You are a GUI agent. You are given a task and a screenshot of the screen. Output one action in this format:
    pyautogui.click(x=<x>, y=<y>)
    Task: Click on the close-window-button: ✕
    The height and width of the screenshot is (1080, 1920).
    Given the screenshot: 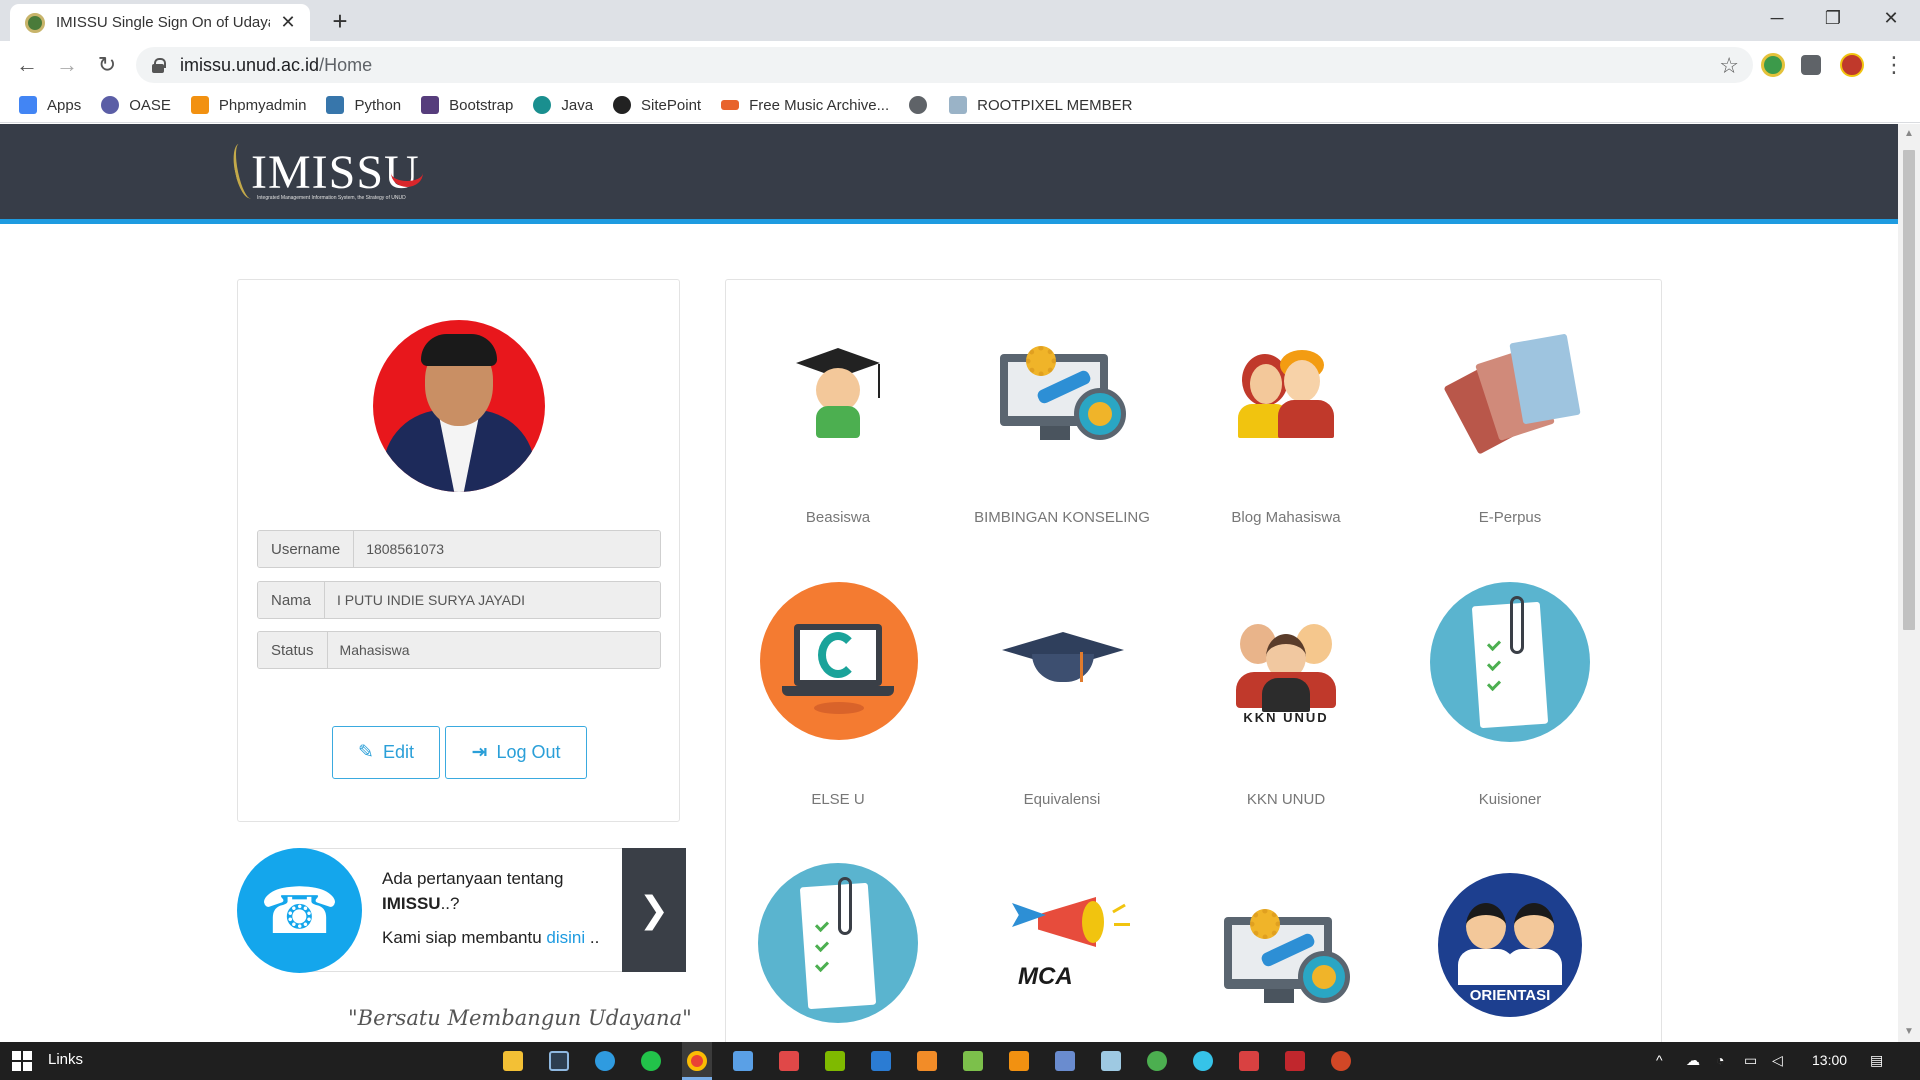 What is the action you would take?
    pyautogui.click(x=1891, y=18)
    